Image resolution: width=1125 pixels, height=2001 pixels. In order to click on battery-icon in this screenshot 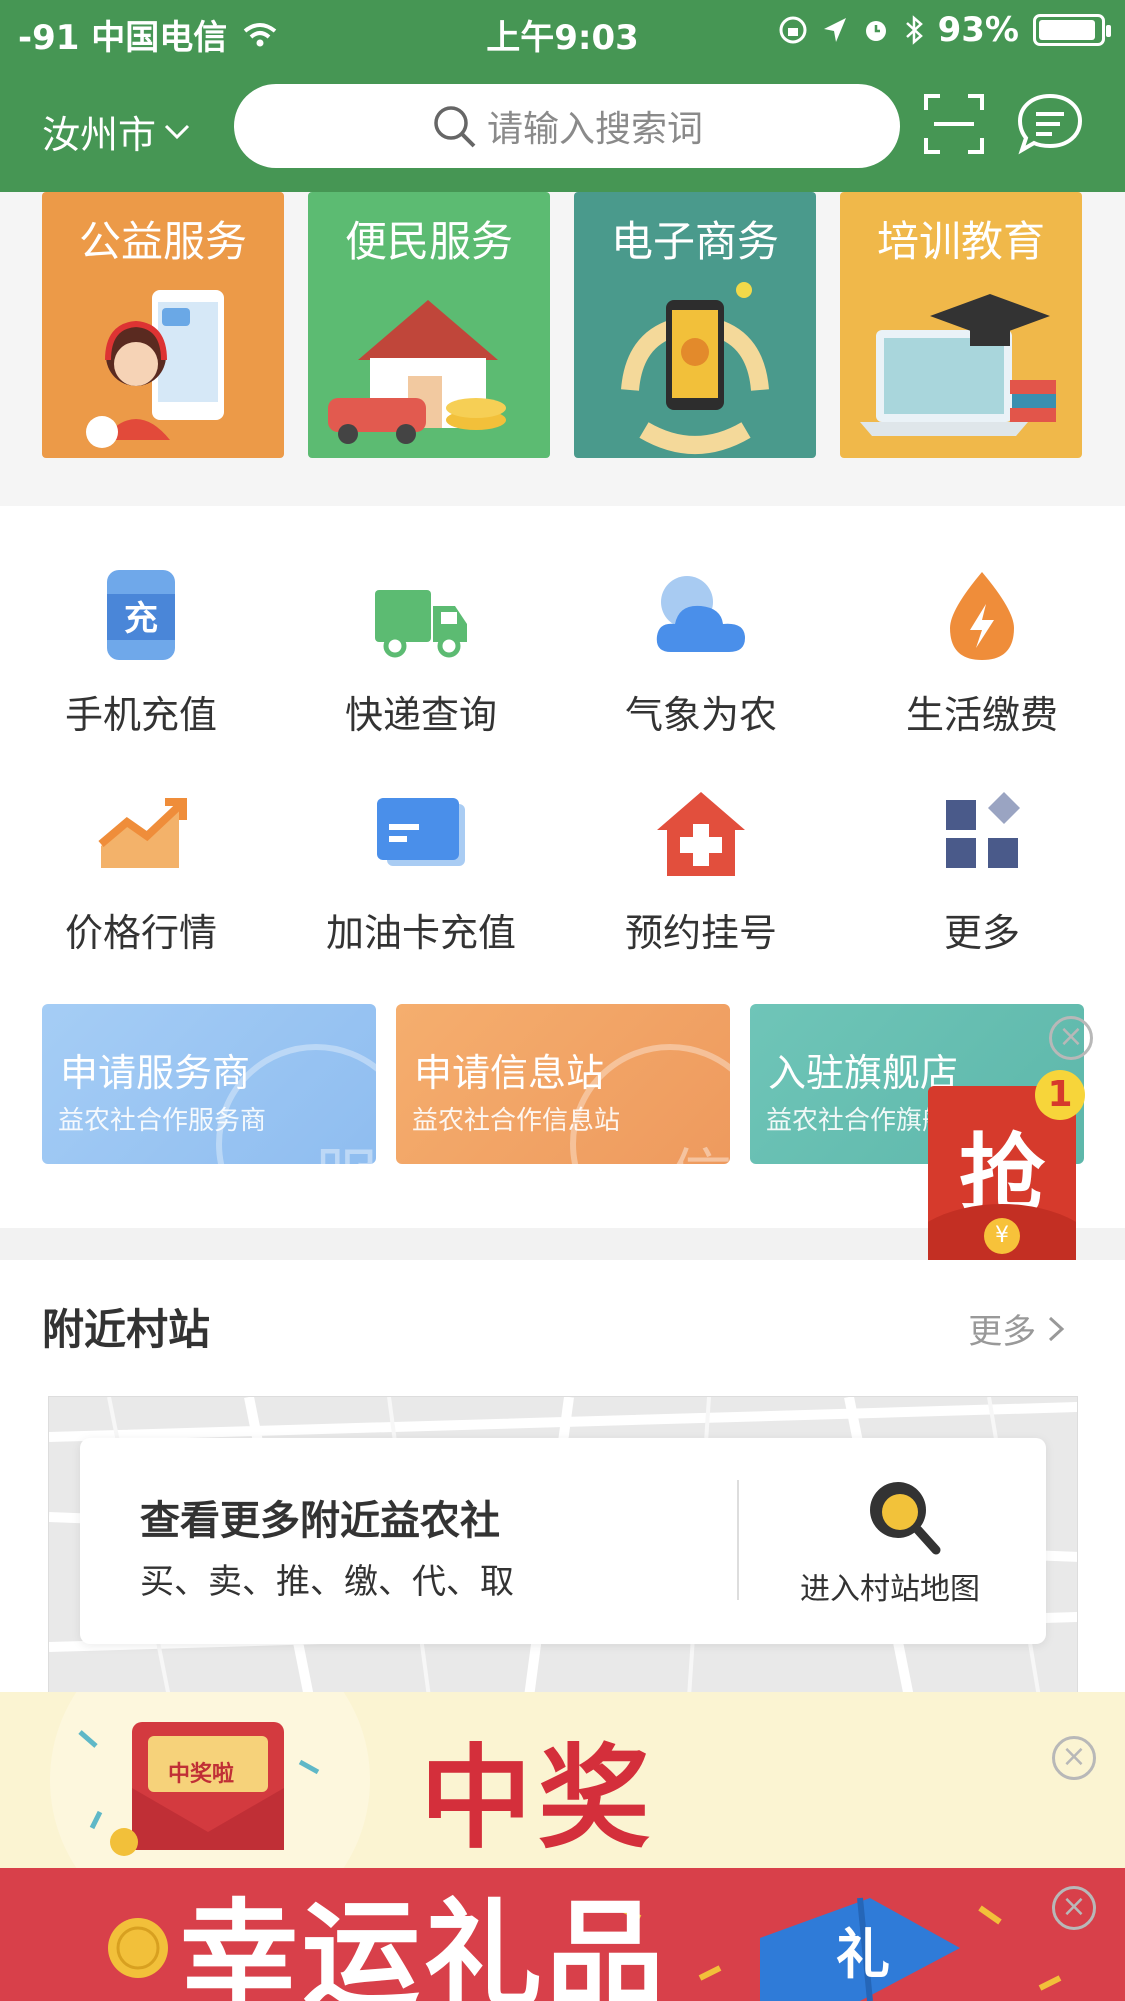, I will do `click(1072, 30)`.